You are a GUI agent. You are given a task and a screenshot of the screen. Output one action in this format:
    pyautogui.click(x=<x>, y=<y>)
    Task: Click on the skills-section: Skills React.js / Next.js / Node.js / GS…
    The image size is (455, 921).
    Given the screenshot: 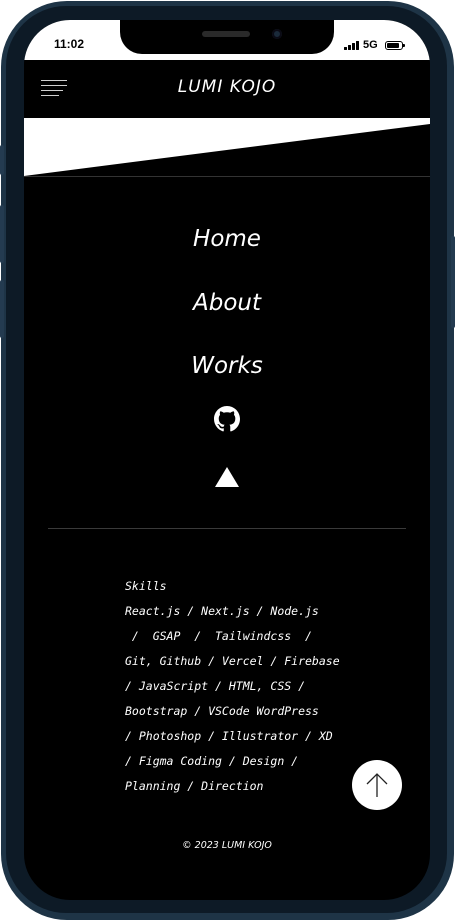 What is the action you would take?
    pyautogui.click(x=232, y=686)
    